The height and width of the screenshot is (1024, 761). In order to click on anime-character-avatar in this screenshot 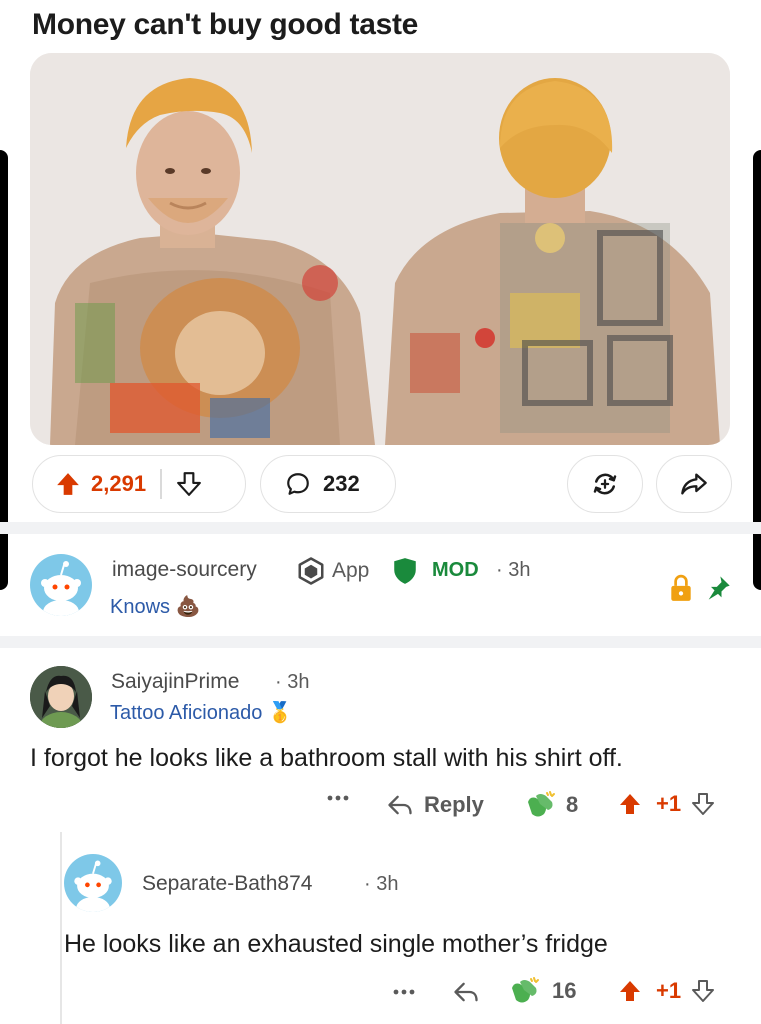, I will do `click(61, 697)`.